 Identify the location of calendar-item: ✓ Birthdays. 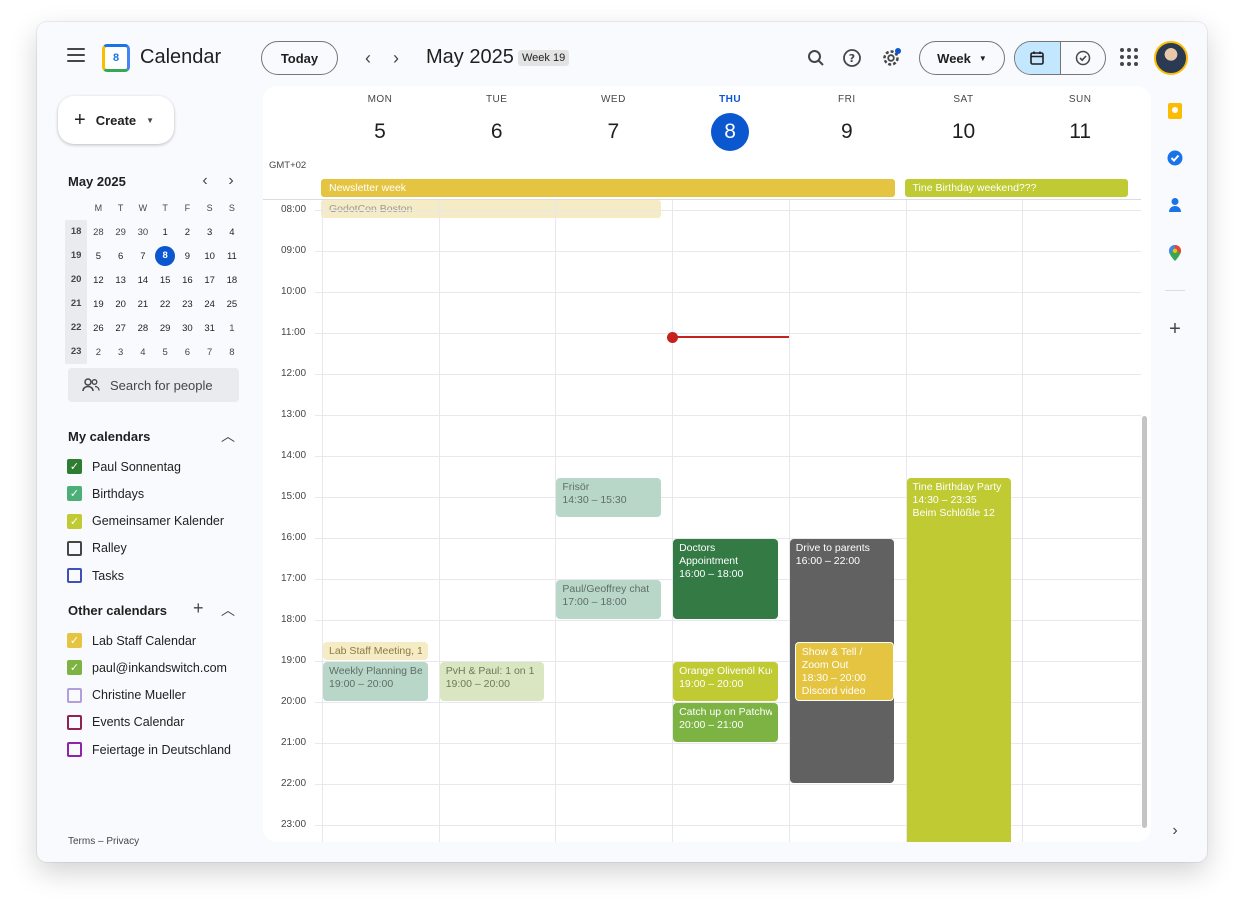
(105, 494).